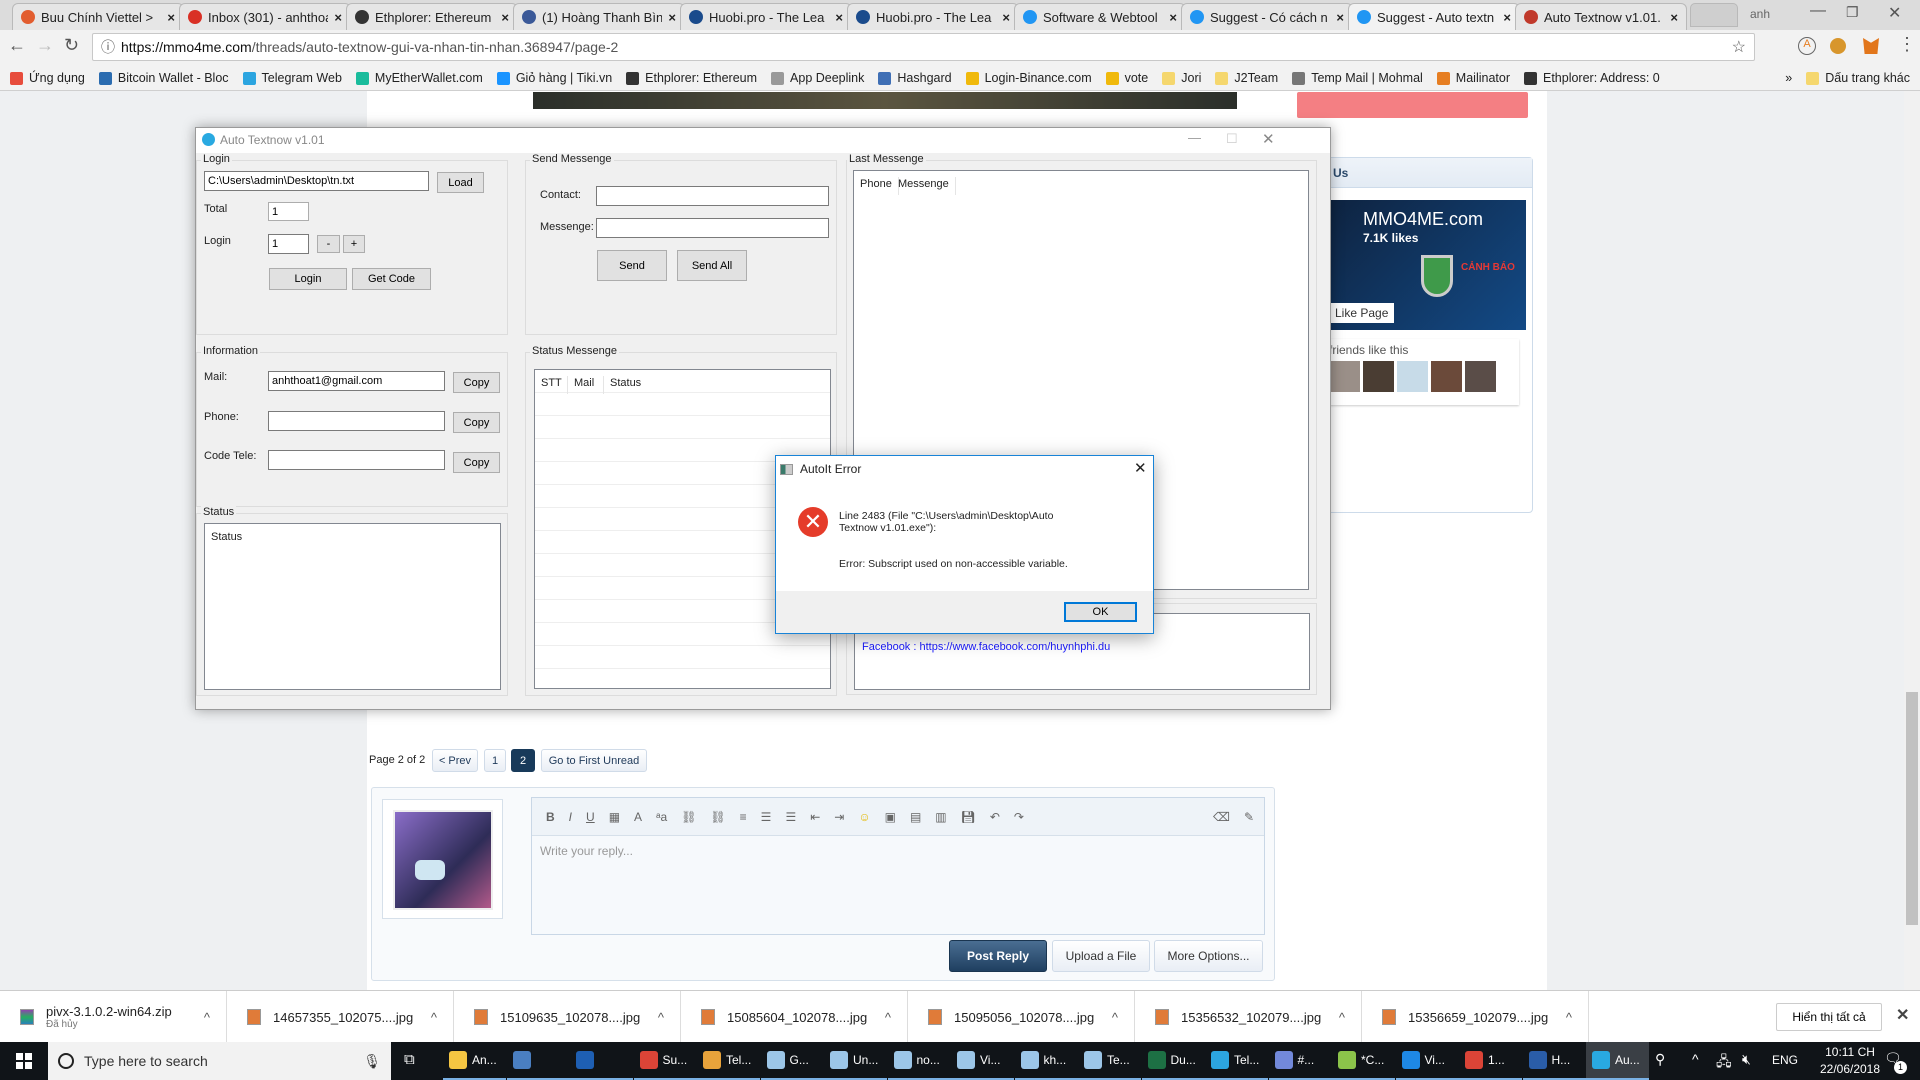 The width and height of the screenshot is (1920, 1080). I want to click on post-reply-button: Post Reply, so click(998, 956).